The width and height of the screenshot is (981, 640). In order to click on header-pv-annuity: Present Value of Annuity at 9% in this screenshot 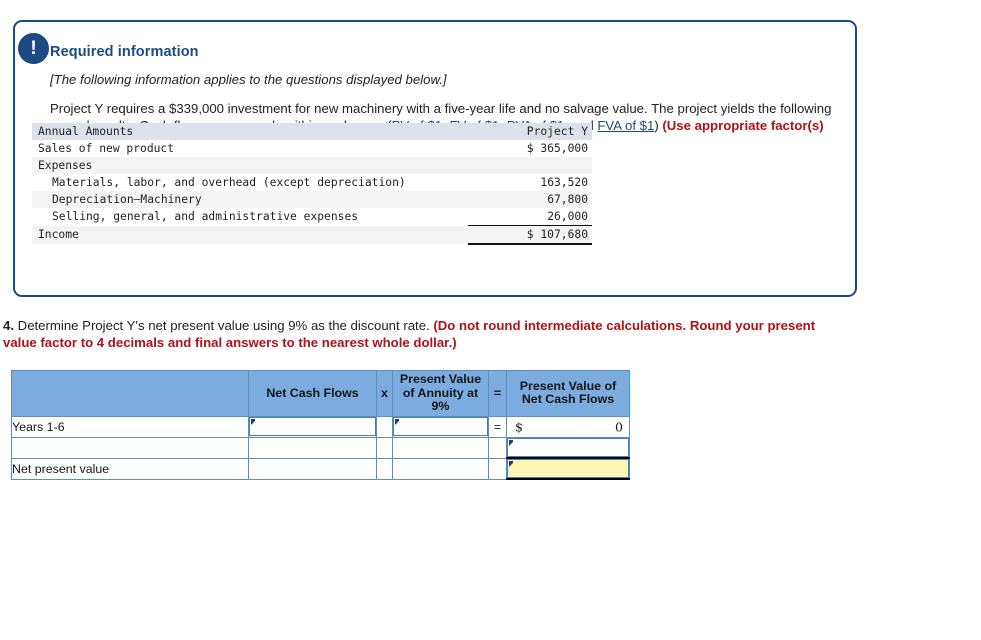, I will do `click(440, 393)`.